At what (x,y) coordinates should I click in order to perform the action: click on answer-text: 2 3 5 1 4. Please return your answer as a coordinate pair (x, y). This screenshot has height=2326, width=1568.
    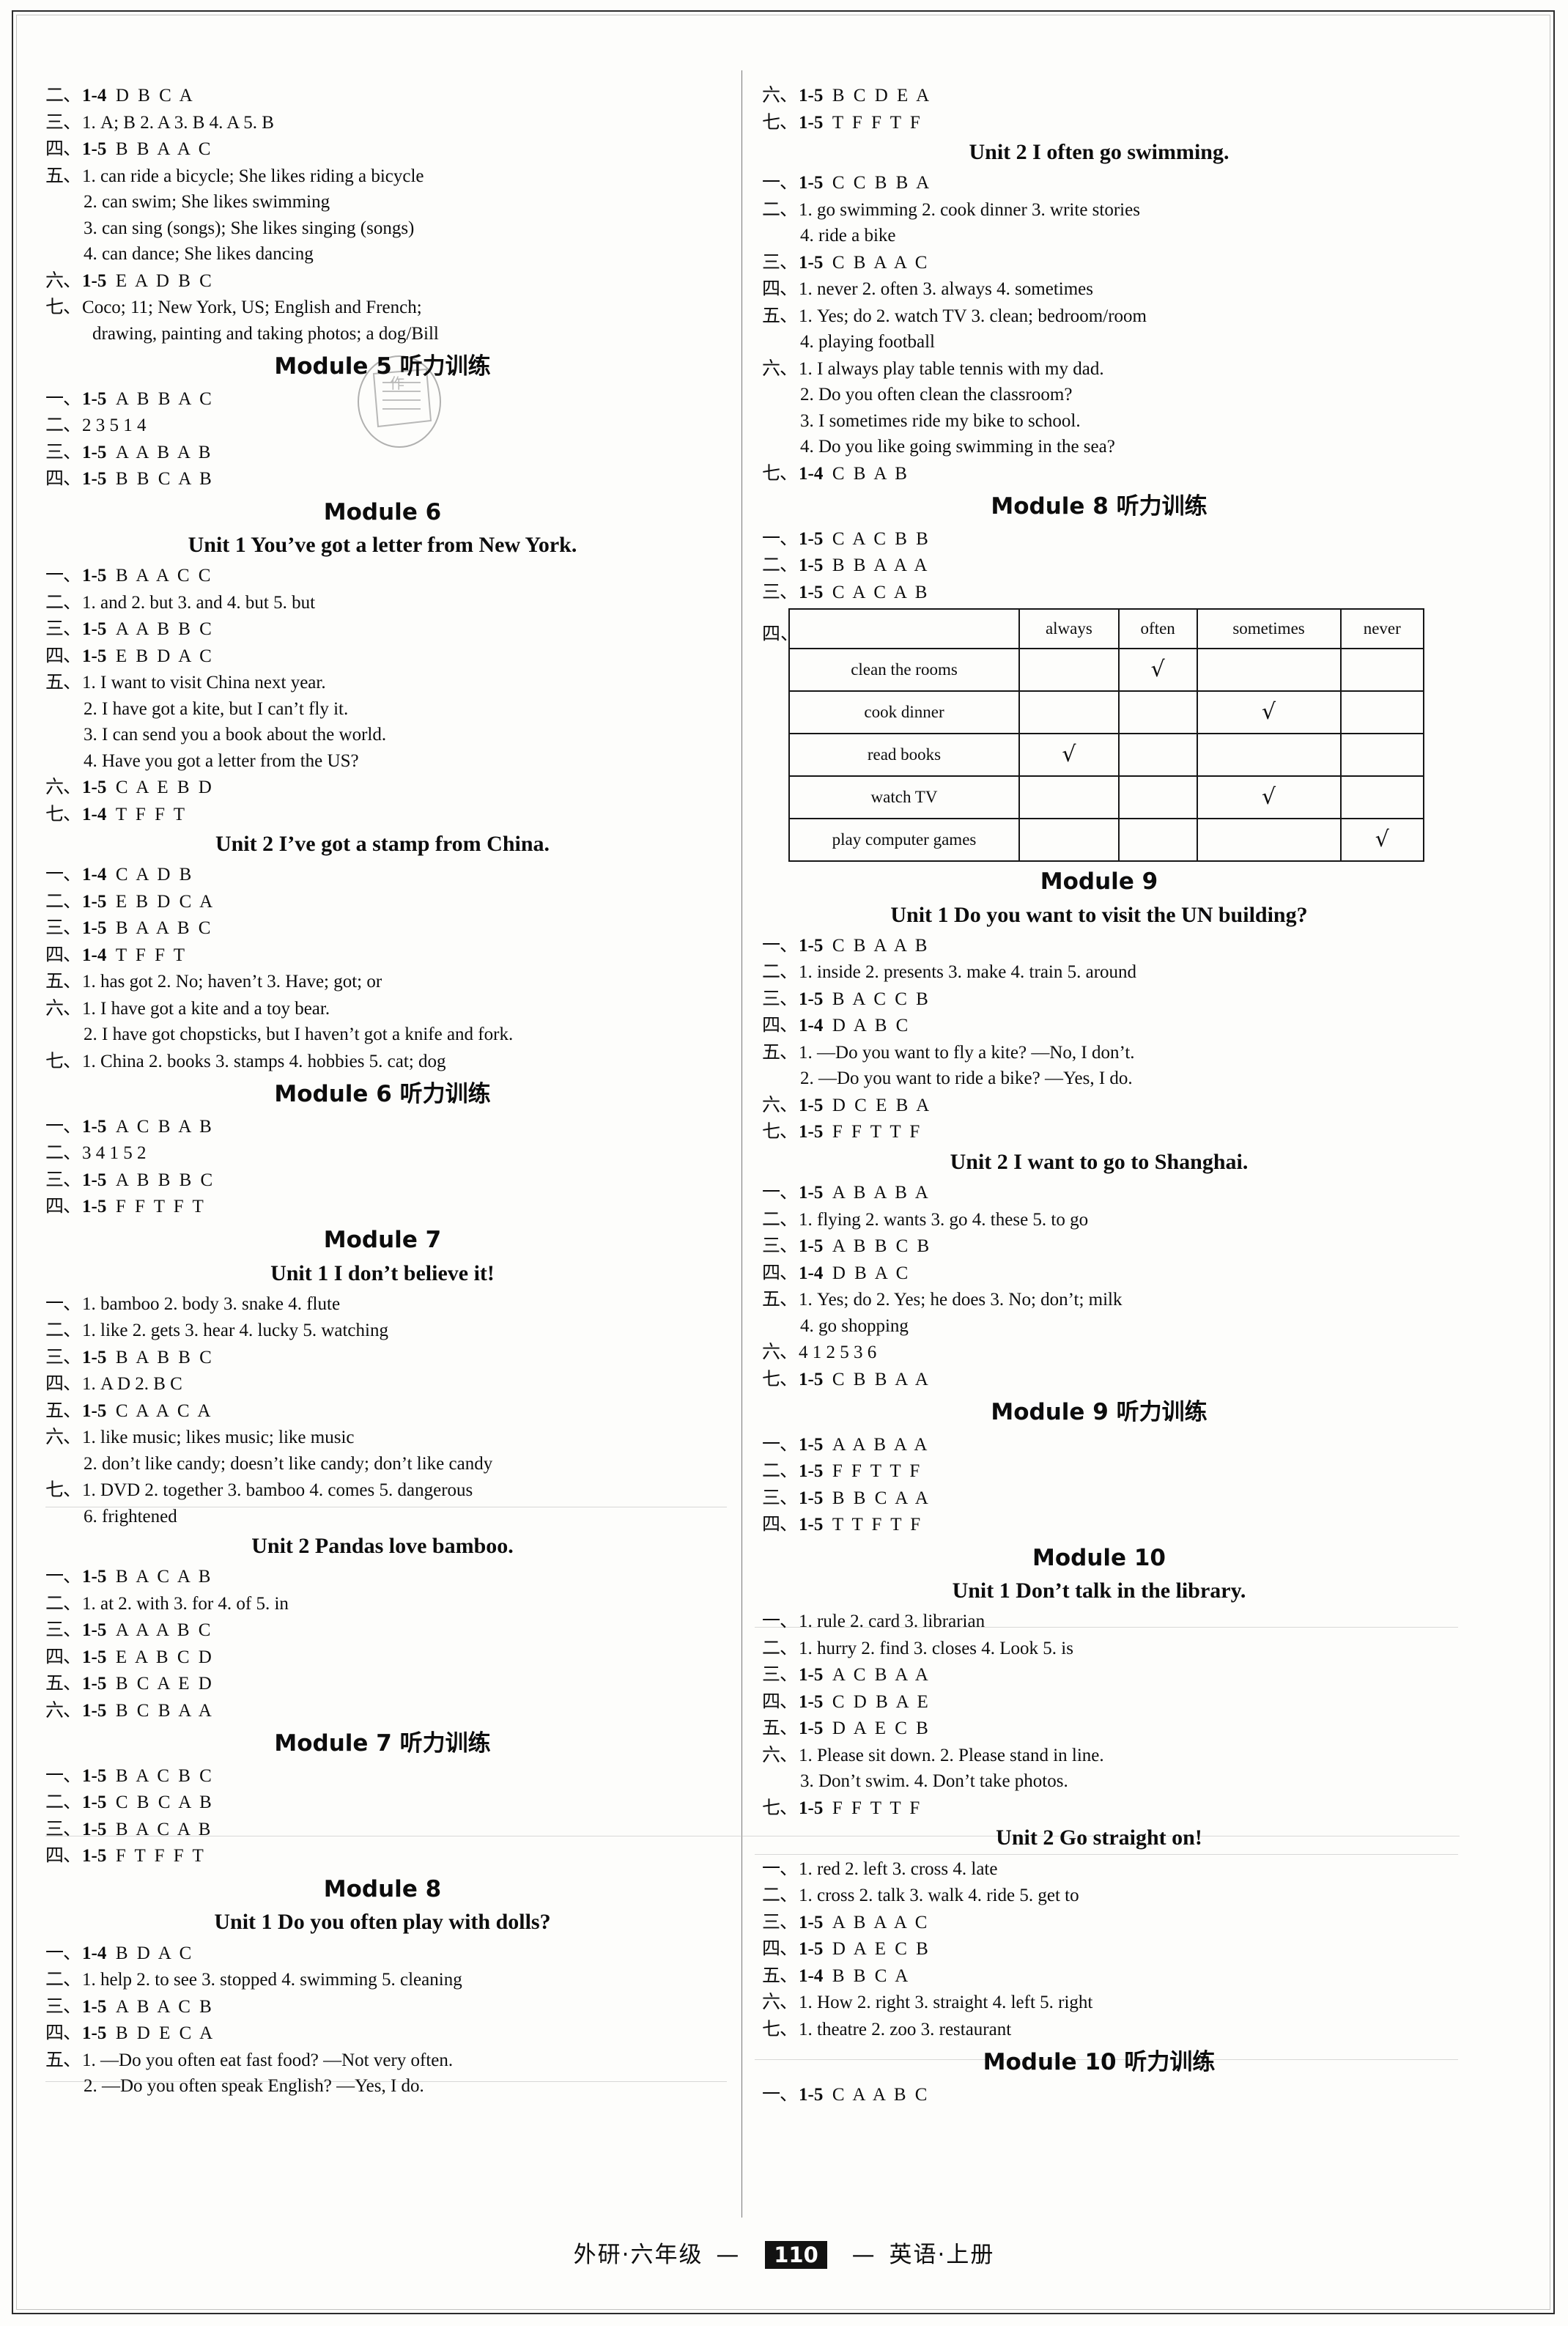
    Looking at the image, I should click on (115, 426).